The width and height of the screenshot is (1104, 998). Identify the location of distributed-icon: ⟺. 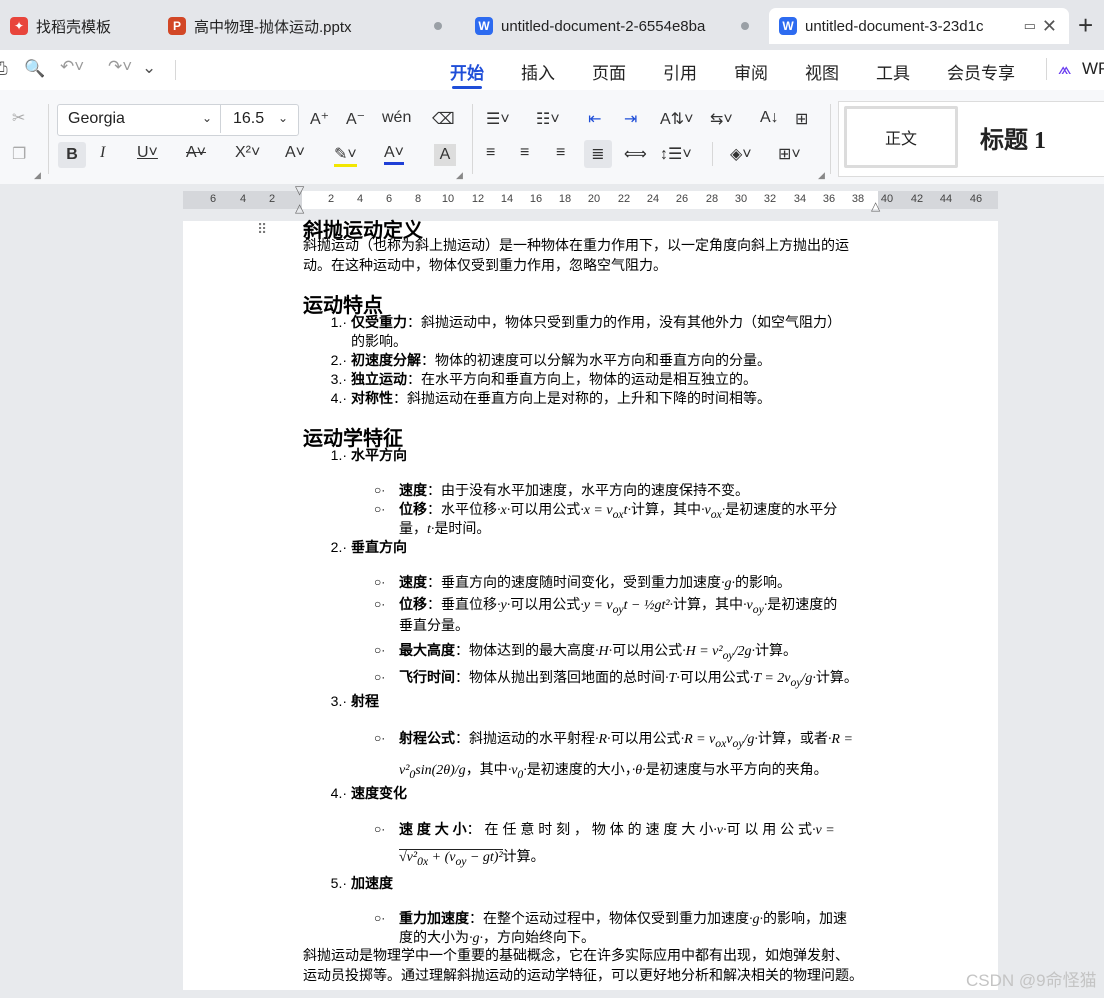
(635, 154).